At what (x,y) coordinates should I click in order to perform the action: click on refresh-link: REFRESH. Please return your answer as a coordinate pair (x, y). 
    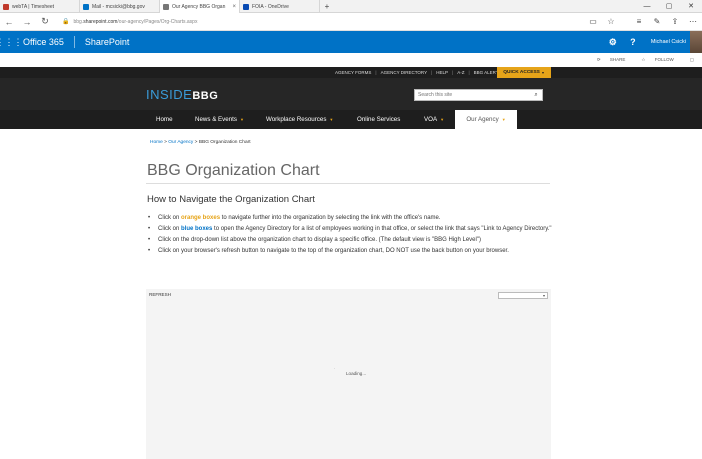
    Looking at the image, I should click on (160, 294).